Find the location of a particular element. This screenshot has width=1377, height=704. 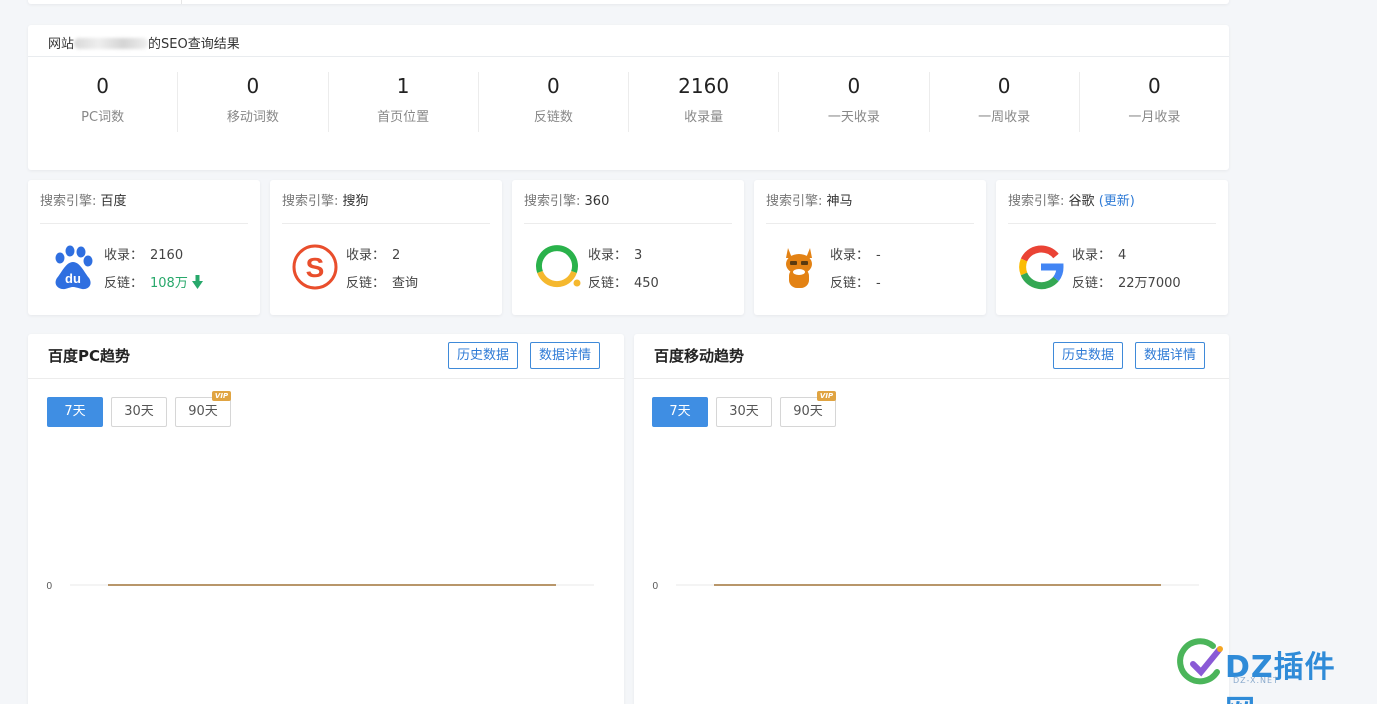

sogou-logo-icon: S is located at coordinates (315, 267).